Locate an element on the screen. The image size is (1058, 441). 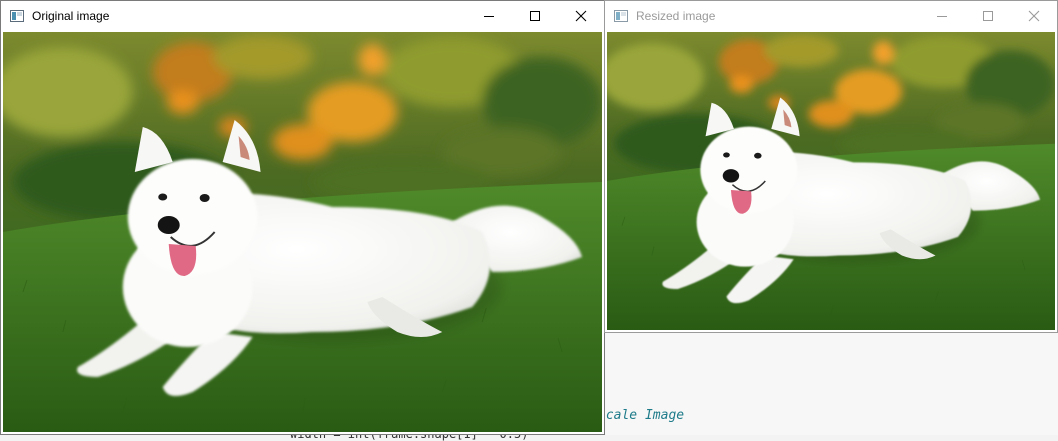
editor-code-text: scale Image is located at coordinates (641, 415).